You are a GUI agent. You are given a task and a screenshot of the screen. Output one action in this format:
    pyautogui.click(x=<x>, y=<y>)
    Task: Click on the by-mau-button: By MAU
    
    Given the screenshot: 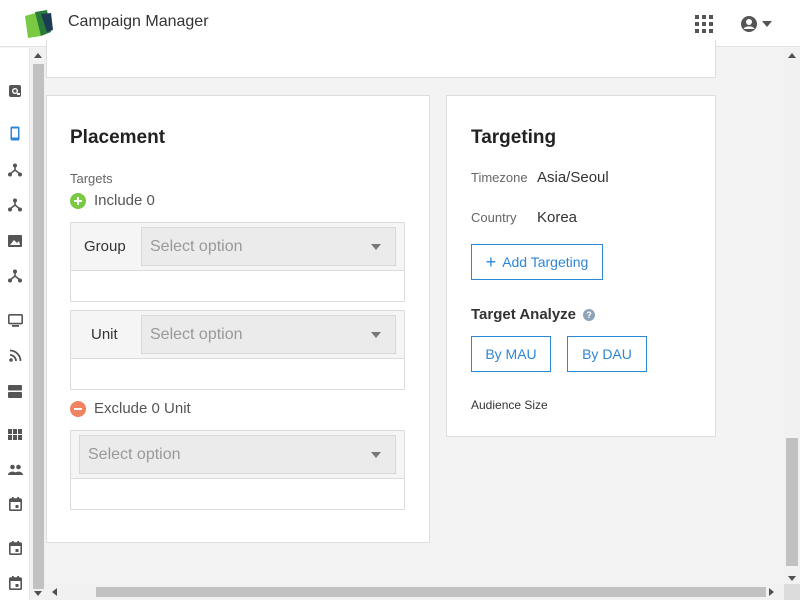 What is the action you would take?
    pyautogui.click(x=511, y=354)
    